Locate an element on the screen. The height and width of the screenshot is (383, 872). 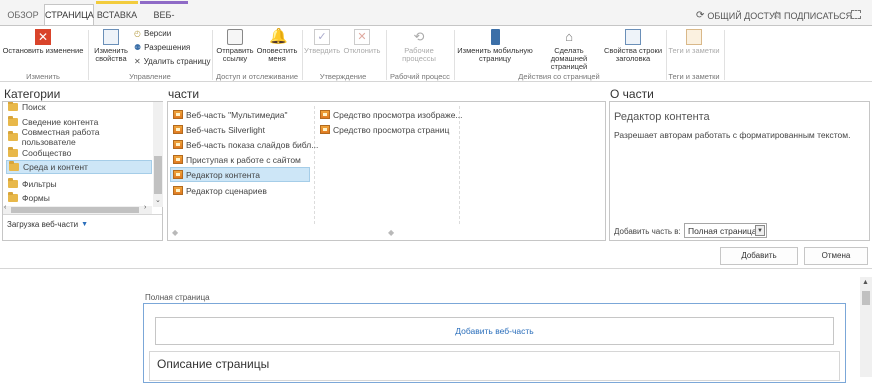
add-button: Добавить is located at coordinates (759, 256).